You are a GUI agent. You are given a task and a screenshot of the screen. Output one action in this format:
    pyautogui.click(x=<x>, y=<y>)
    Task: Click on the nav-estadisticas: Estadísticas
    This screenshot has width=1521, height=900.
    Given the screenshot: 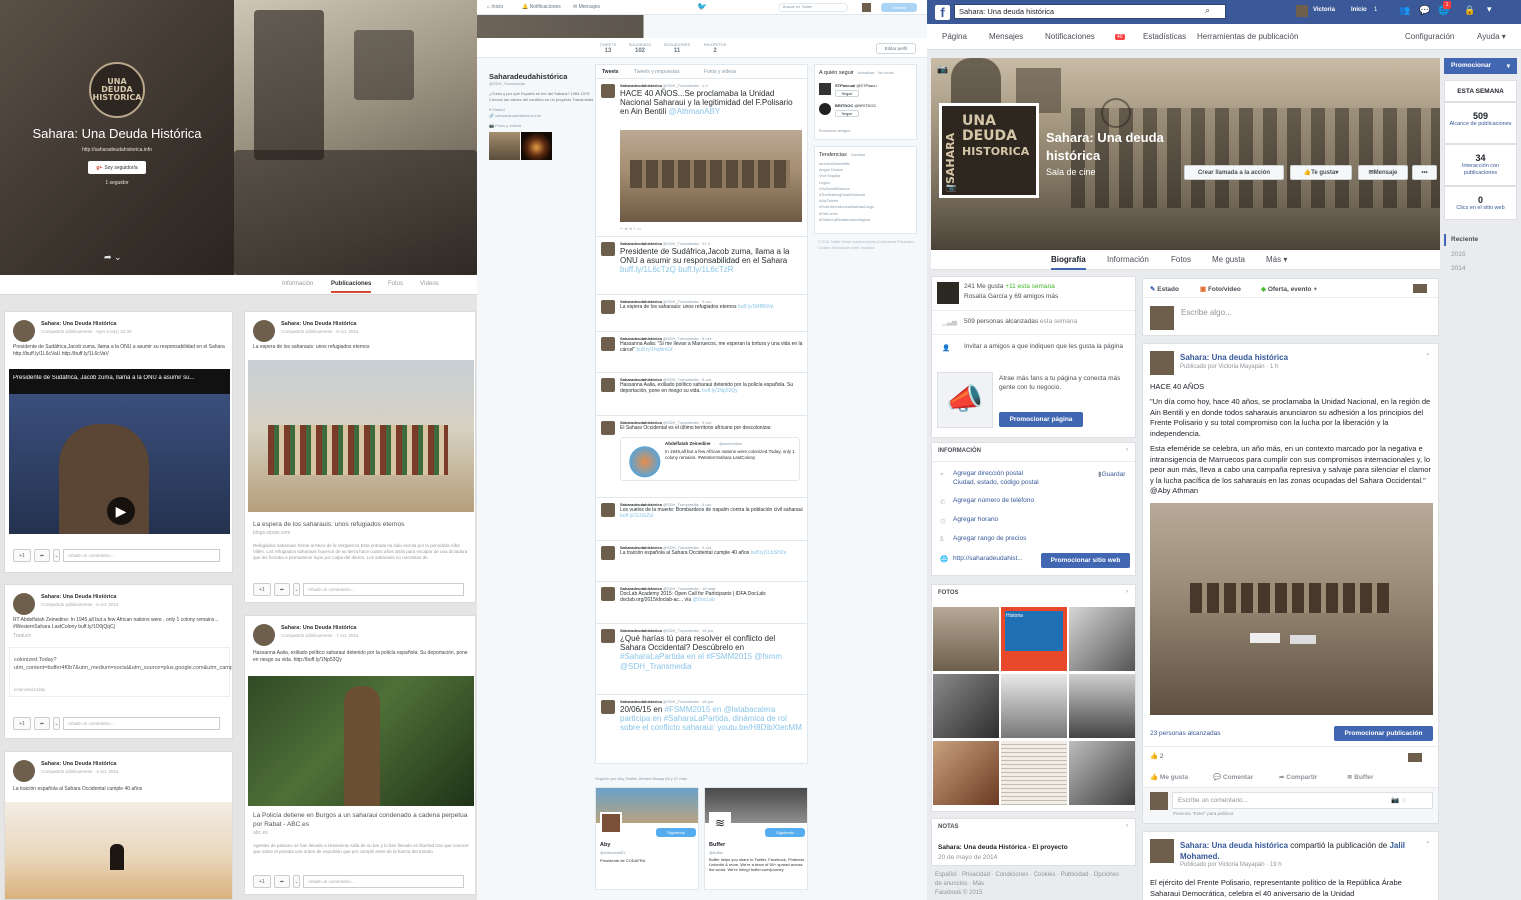 What is the action you would take?
    pyautogui.click(x=1164, y=36)
    